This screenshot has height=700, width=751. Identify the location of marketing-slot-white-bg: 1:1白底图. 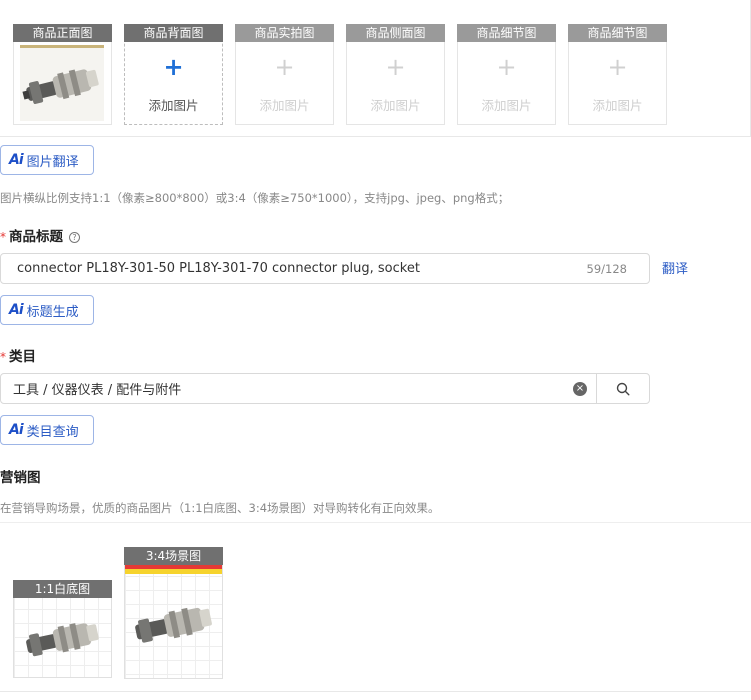
(62, 629).